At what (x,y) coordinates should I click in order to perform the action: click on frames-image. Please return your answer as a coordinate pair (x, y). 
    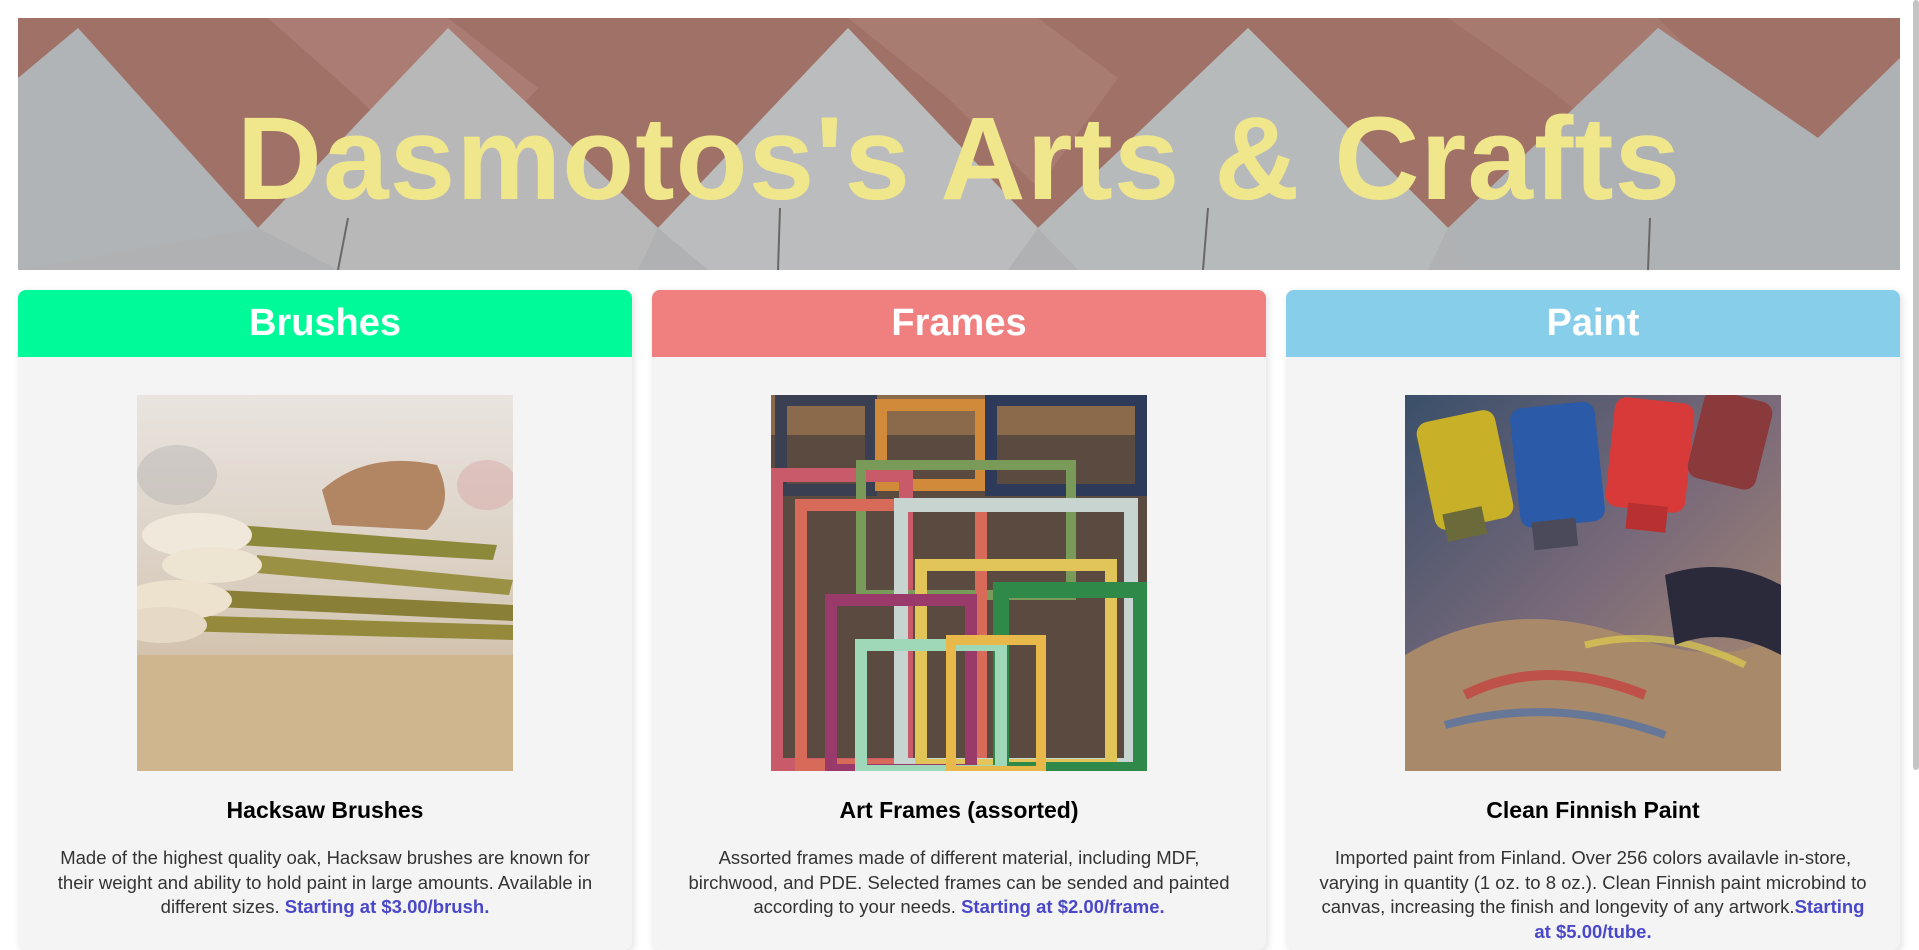
    Looking at the image, I should click on (959, 583).